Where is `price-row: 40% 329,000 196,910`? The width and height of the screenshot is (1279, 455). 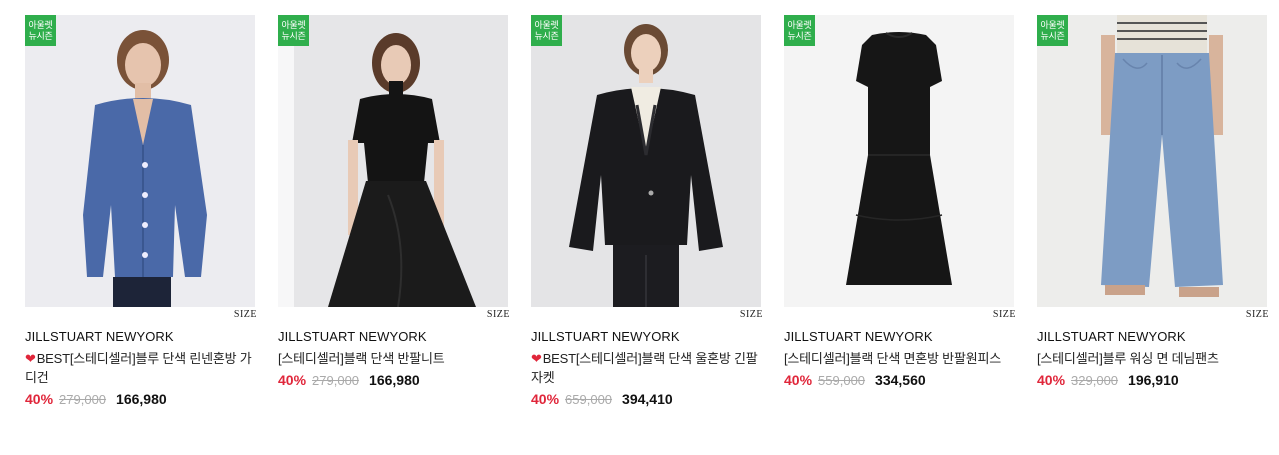 price-row: 40% 329,000 196,910 is located at coordinates (1152, 380).